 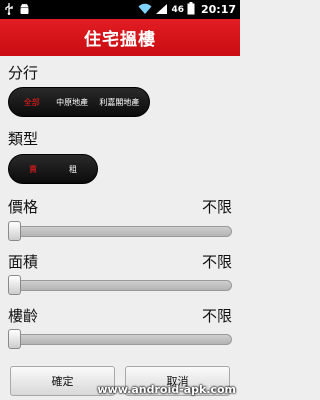 I want to click on area-slider, so click(x=120, y=285).